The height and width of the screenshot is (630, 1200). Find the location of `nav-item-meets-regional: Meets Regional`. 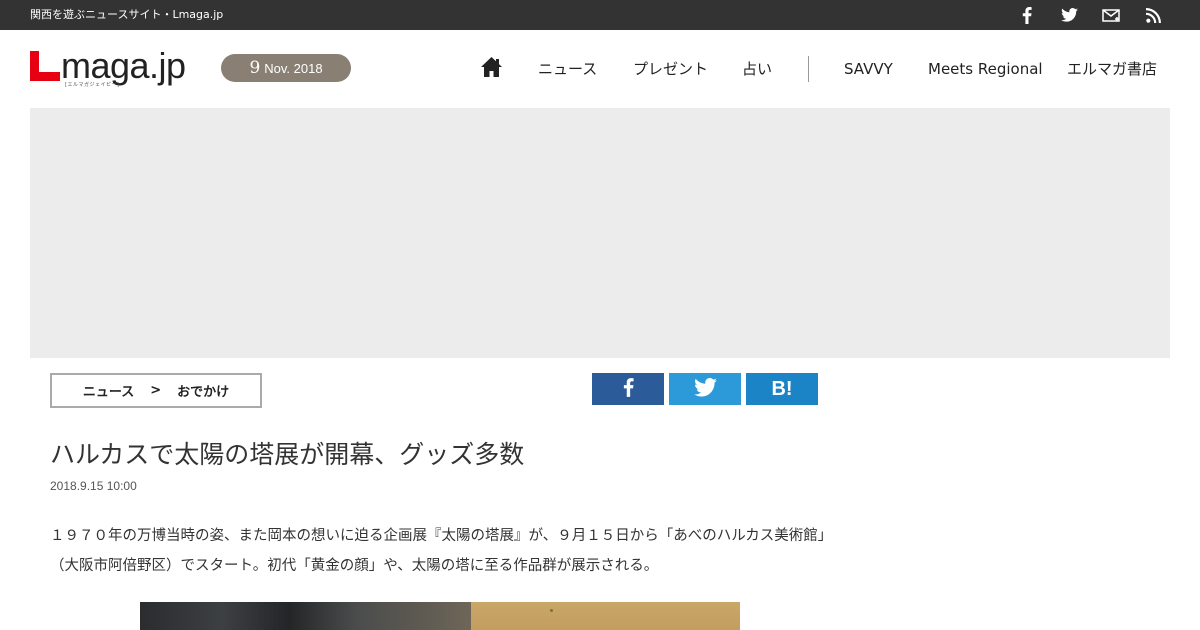

nav-item-meets-regional: Meets Regional is located at coordinates (985, 69).